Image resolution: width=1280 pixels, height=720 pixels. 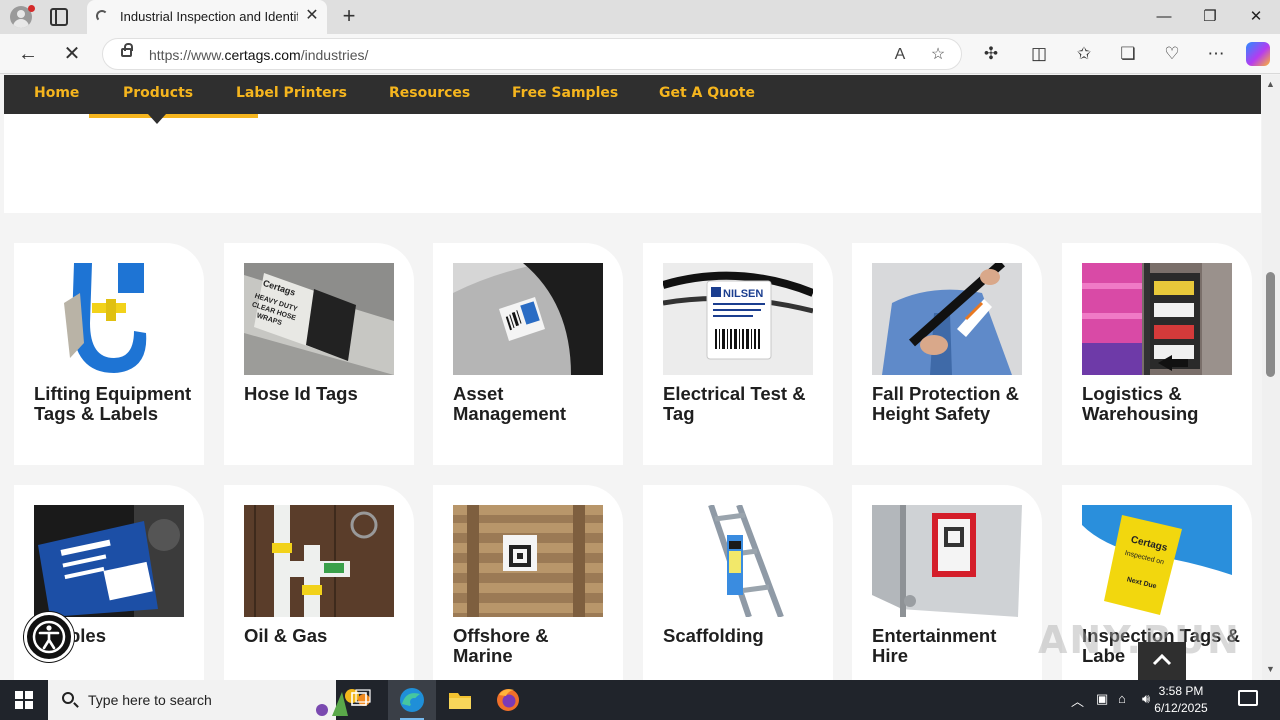 I want to click on scroll-to-top-button, so click(x=1162, y=661).